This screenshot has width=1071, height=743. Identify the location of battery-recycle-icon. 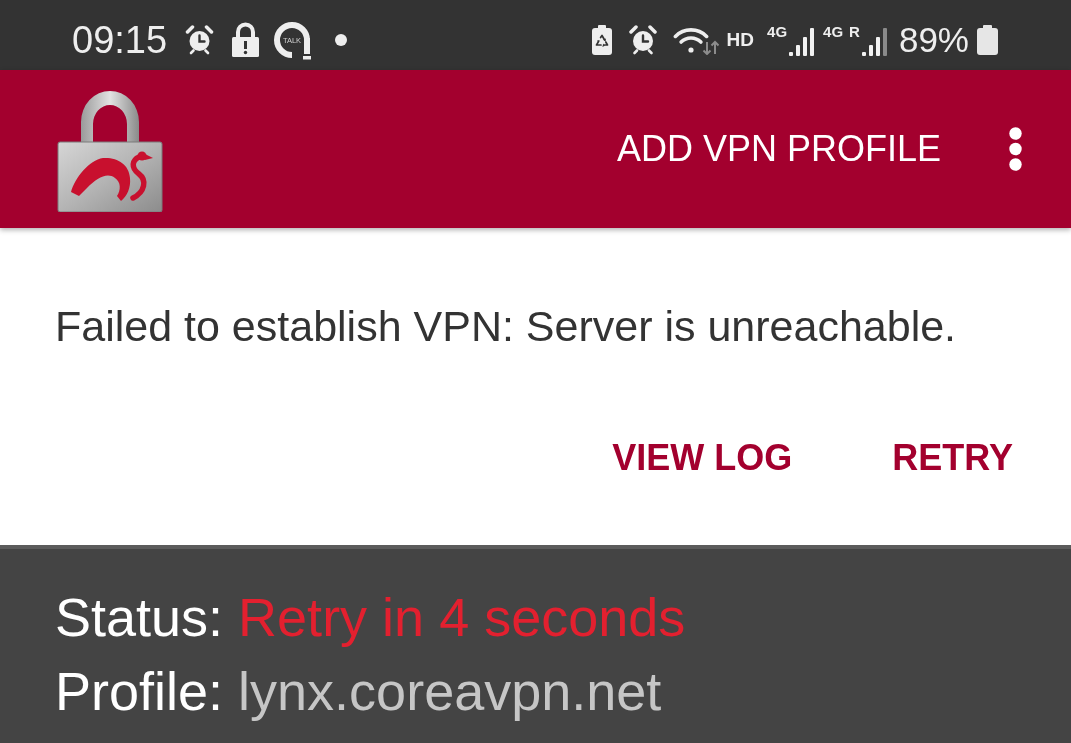
(601, 40).